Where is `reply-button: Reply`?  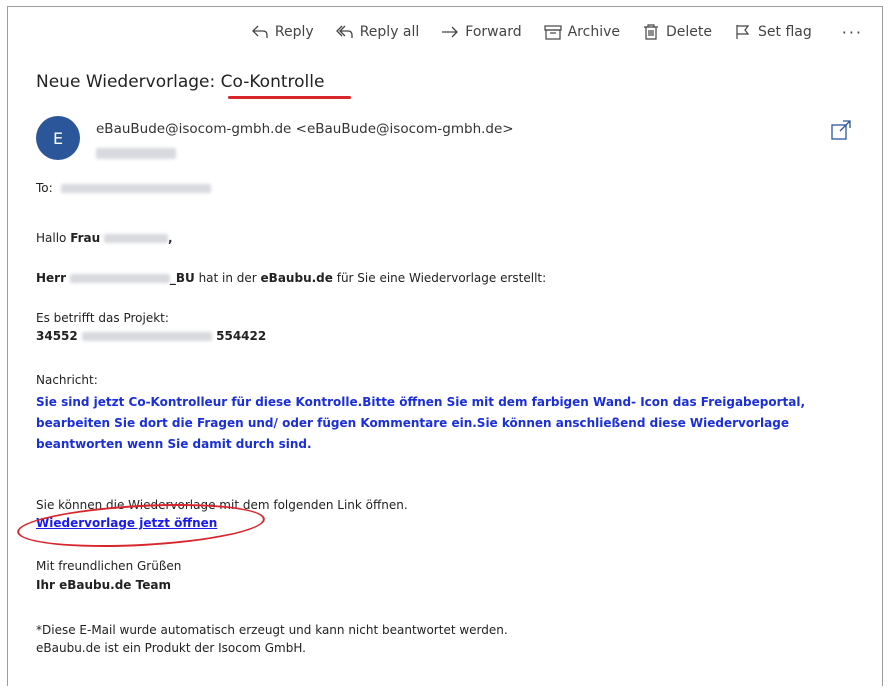
reply-button: Reply is located at coordinates (282, 32).